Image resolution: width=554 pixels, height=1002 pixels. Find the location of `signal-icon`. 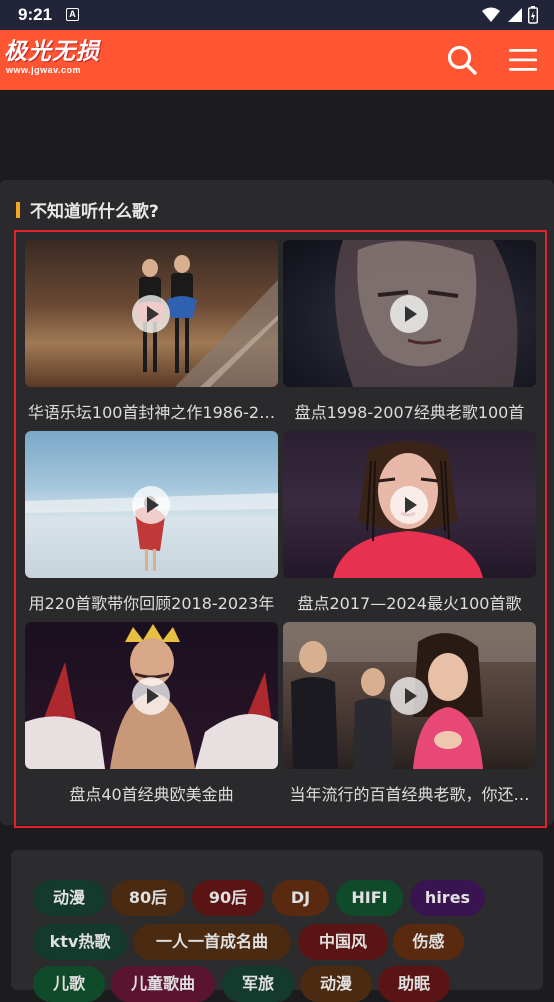

signal-icon is located at coordinates (515, 15).